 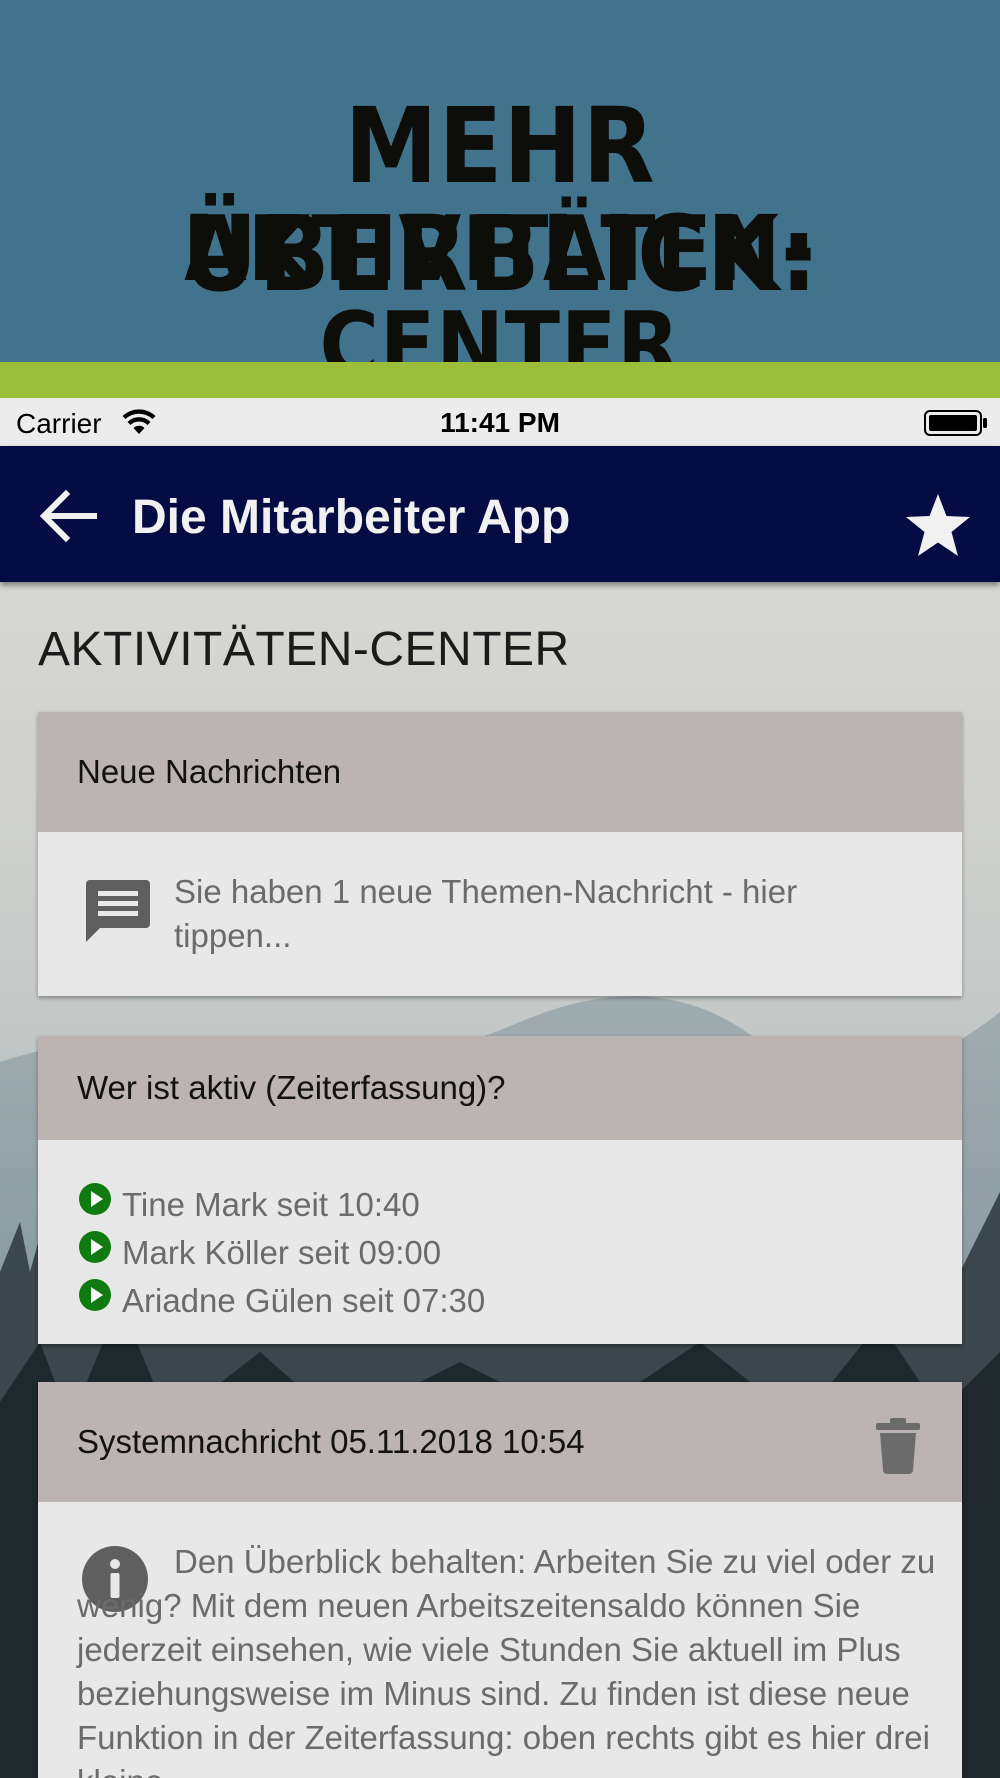 I want to click on status-bar: Carrier 11:41 PM, so click(x=500, y=422).